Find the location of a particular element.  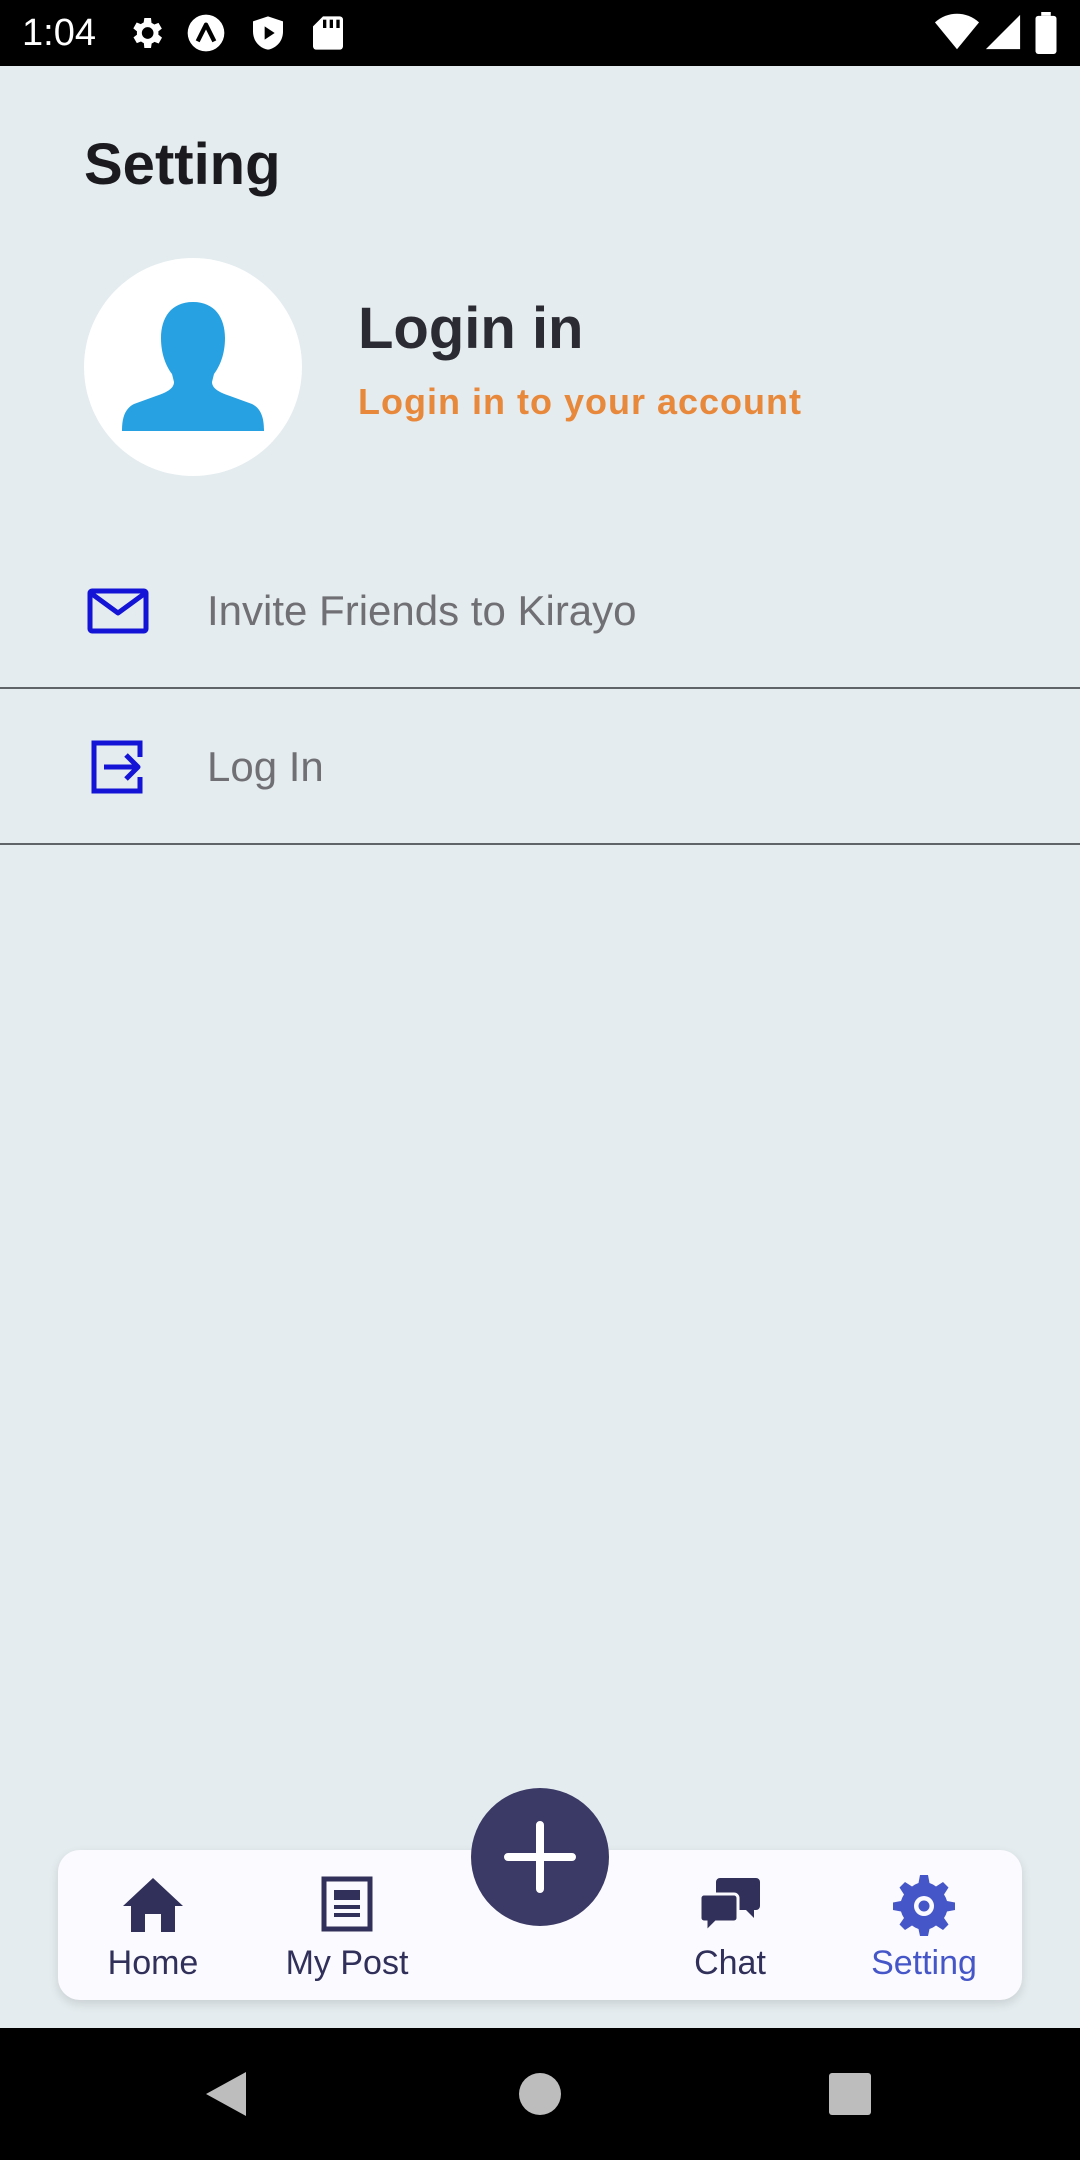

avatar is located at coordinates (193, 367).